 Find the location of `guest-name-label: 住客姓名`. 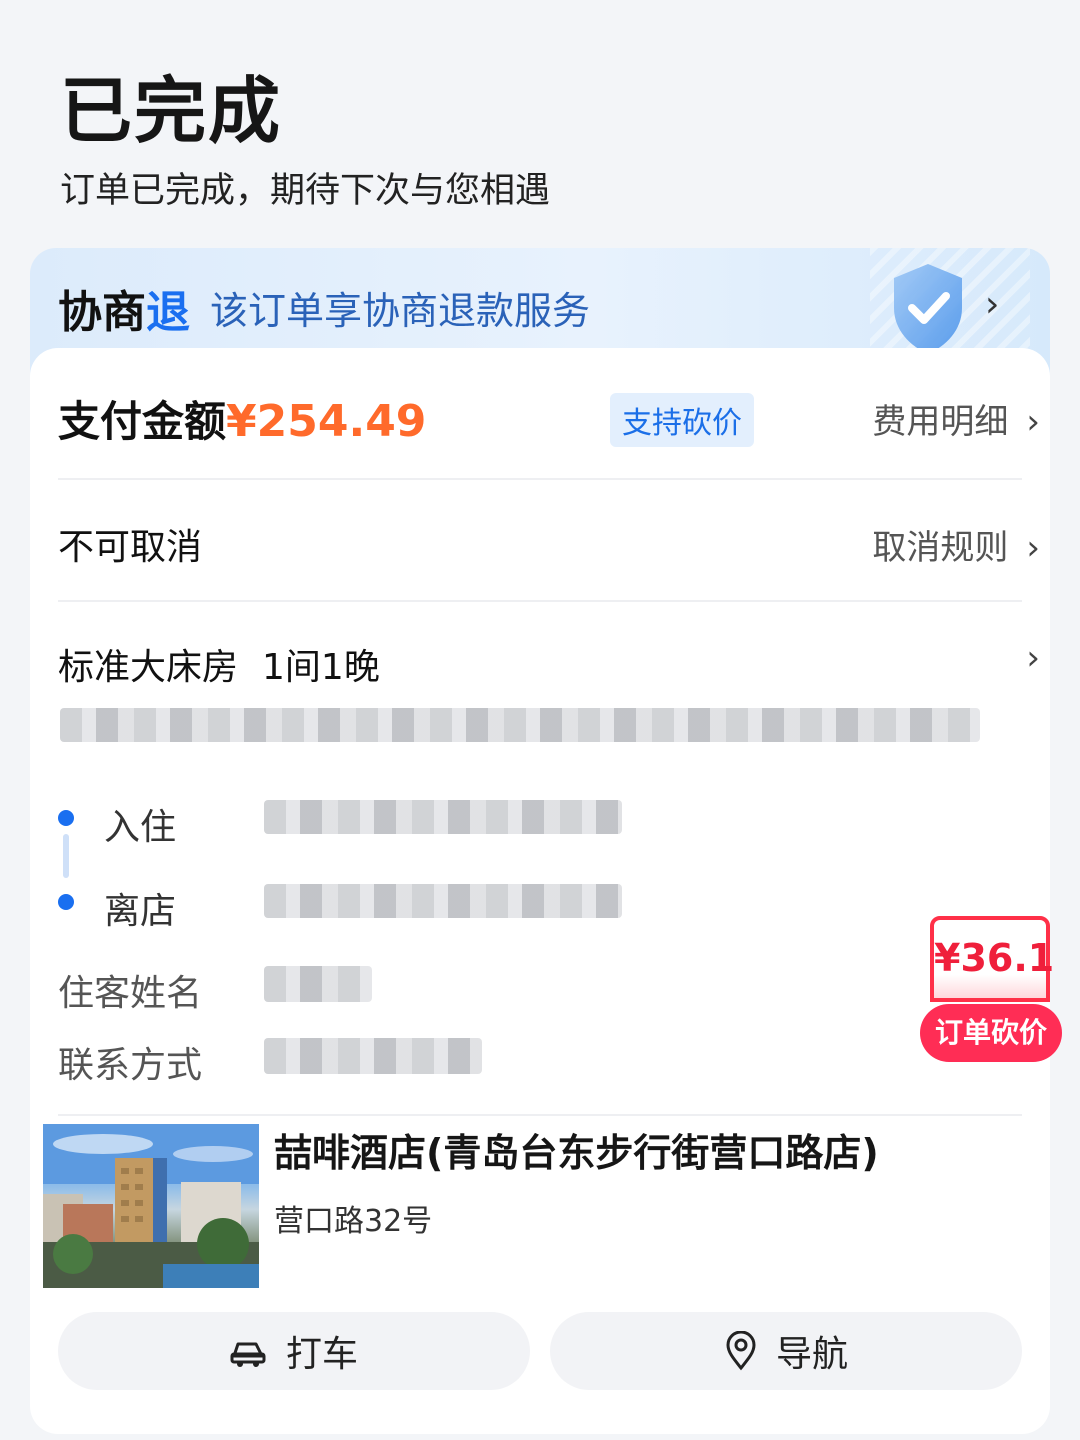

guest-name-label: 住客姓名 is located at coordinates (130, 993).